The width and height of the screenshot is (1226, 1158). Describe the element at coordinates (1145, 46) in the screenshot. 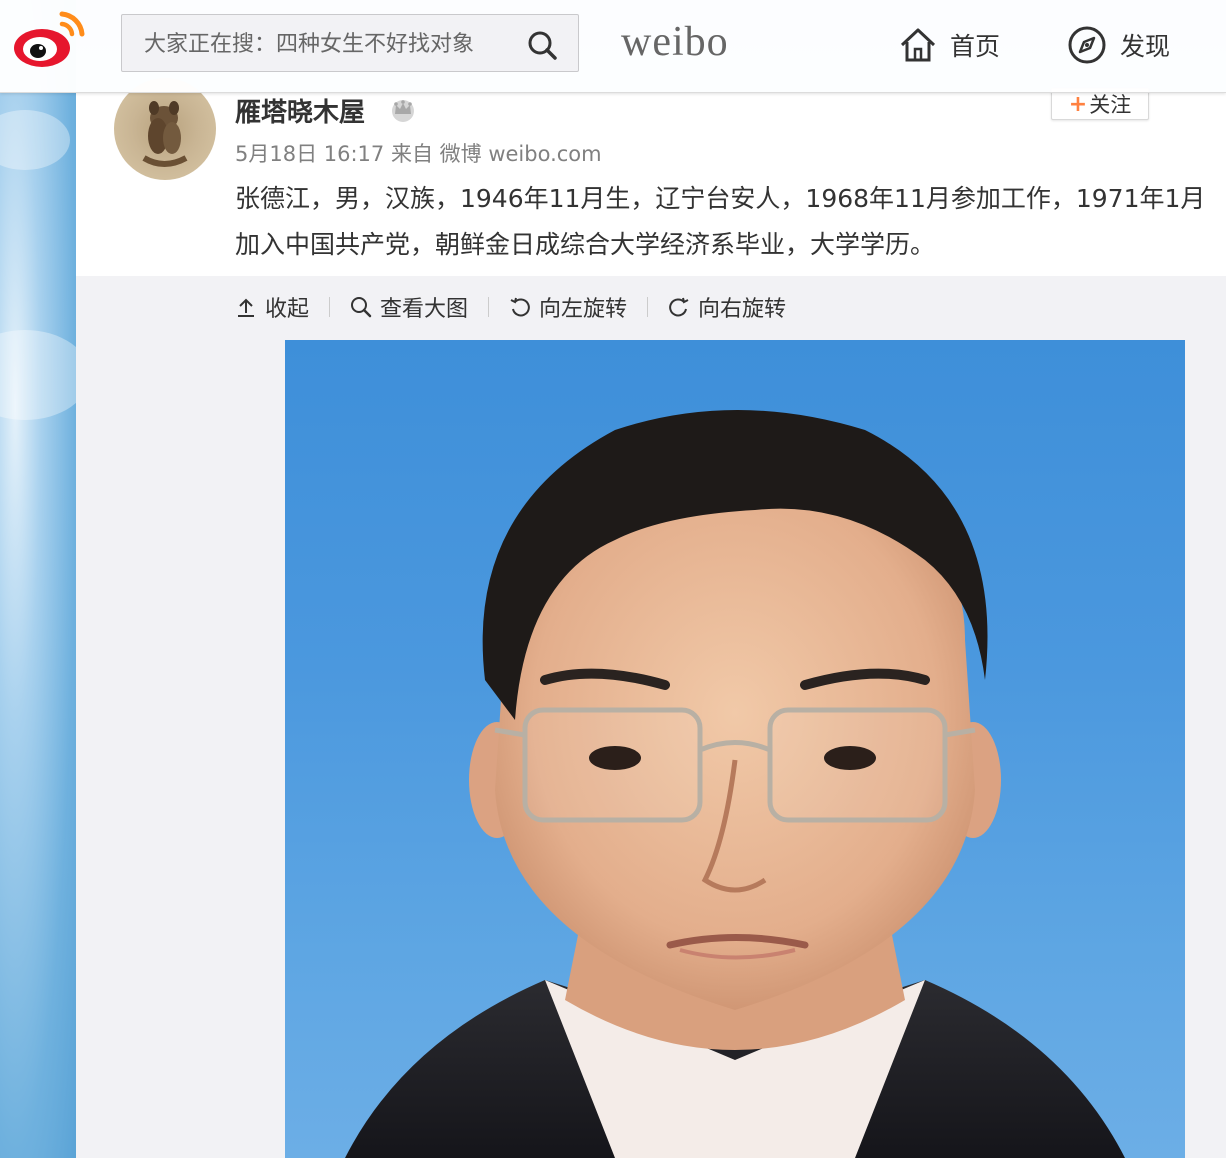

I see `nav-discover-label: 发现` at that location.